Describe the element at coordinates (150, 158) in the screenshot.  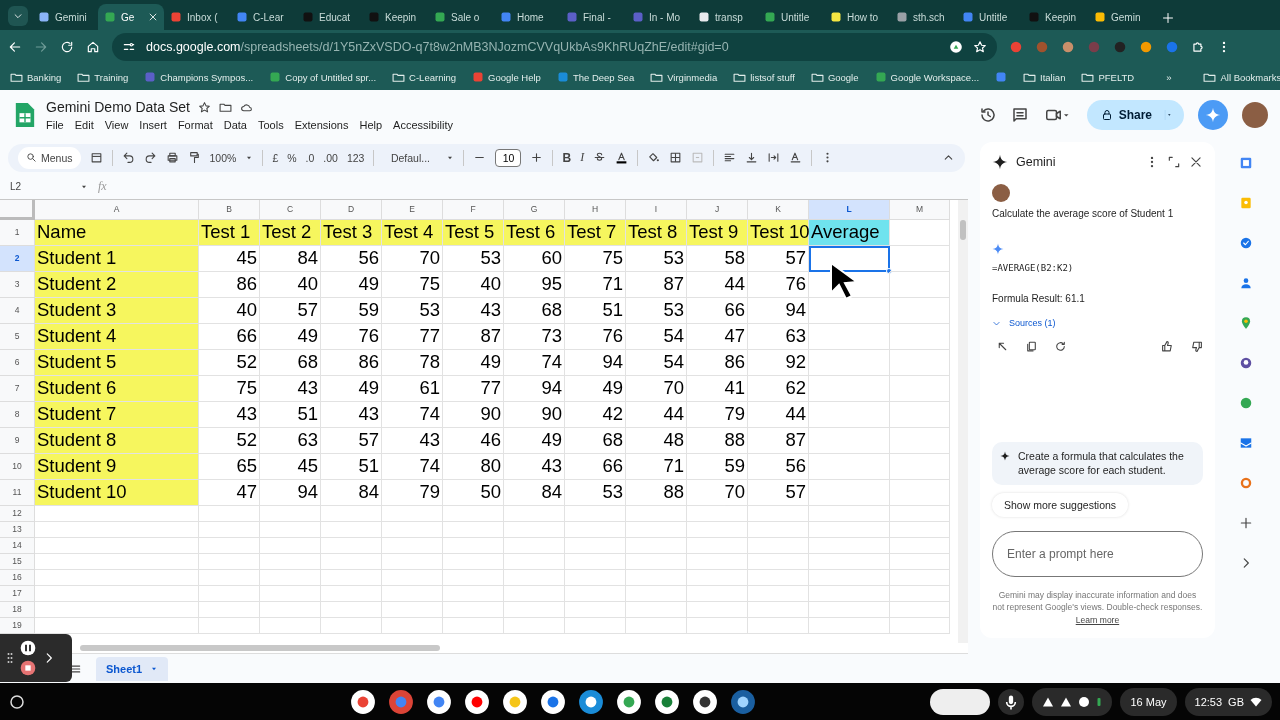
I see `redo-icon` at that location.